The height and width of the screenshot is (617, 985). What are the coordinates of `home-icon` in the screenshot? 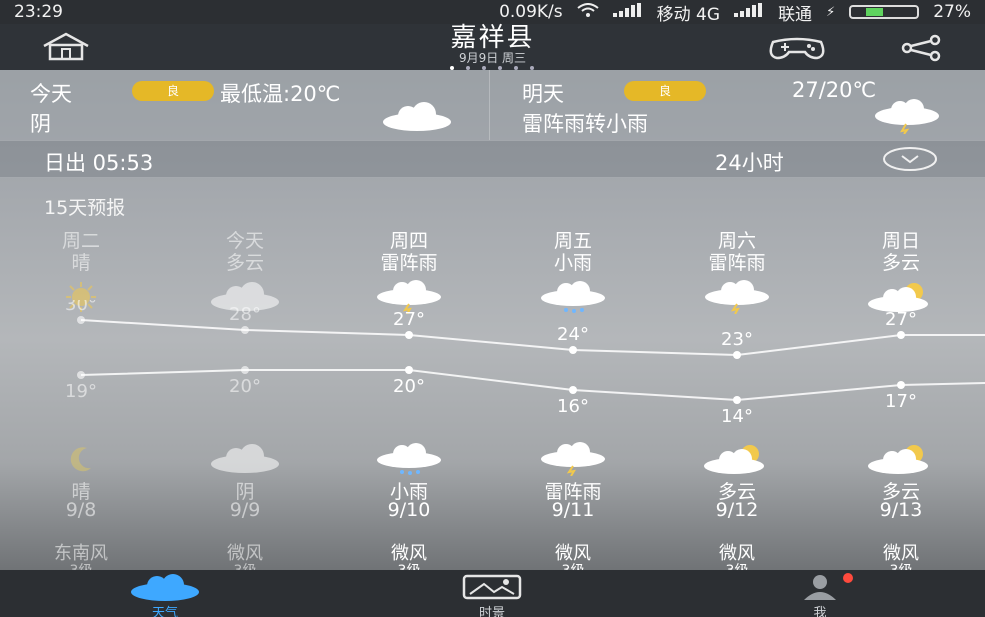 It's located at (66, 46).